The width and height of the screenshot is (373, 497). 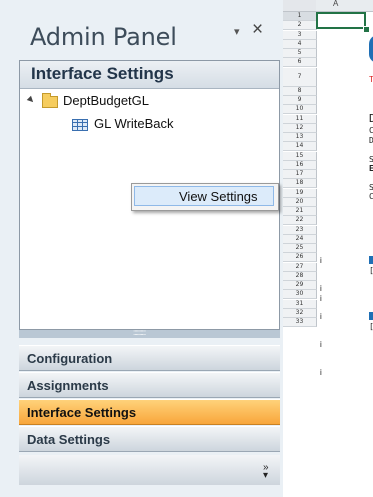 What do you see at coordinates (300, 322) in the screenshot?
I see `row-header: 33` at bounding box center [300, 322].